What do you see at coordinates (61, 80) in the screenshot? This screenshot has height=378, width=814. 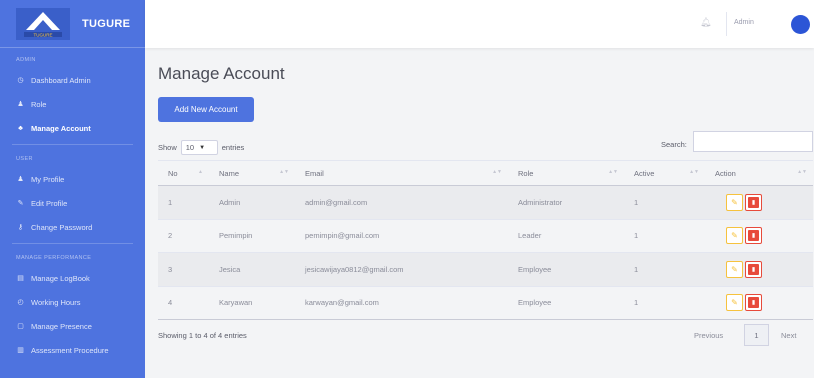 I see `sidebar-item-label: Dashboard Admin` at bounding box center [61, 80].